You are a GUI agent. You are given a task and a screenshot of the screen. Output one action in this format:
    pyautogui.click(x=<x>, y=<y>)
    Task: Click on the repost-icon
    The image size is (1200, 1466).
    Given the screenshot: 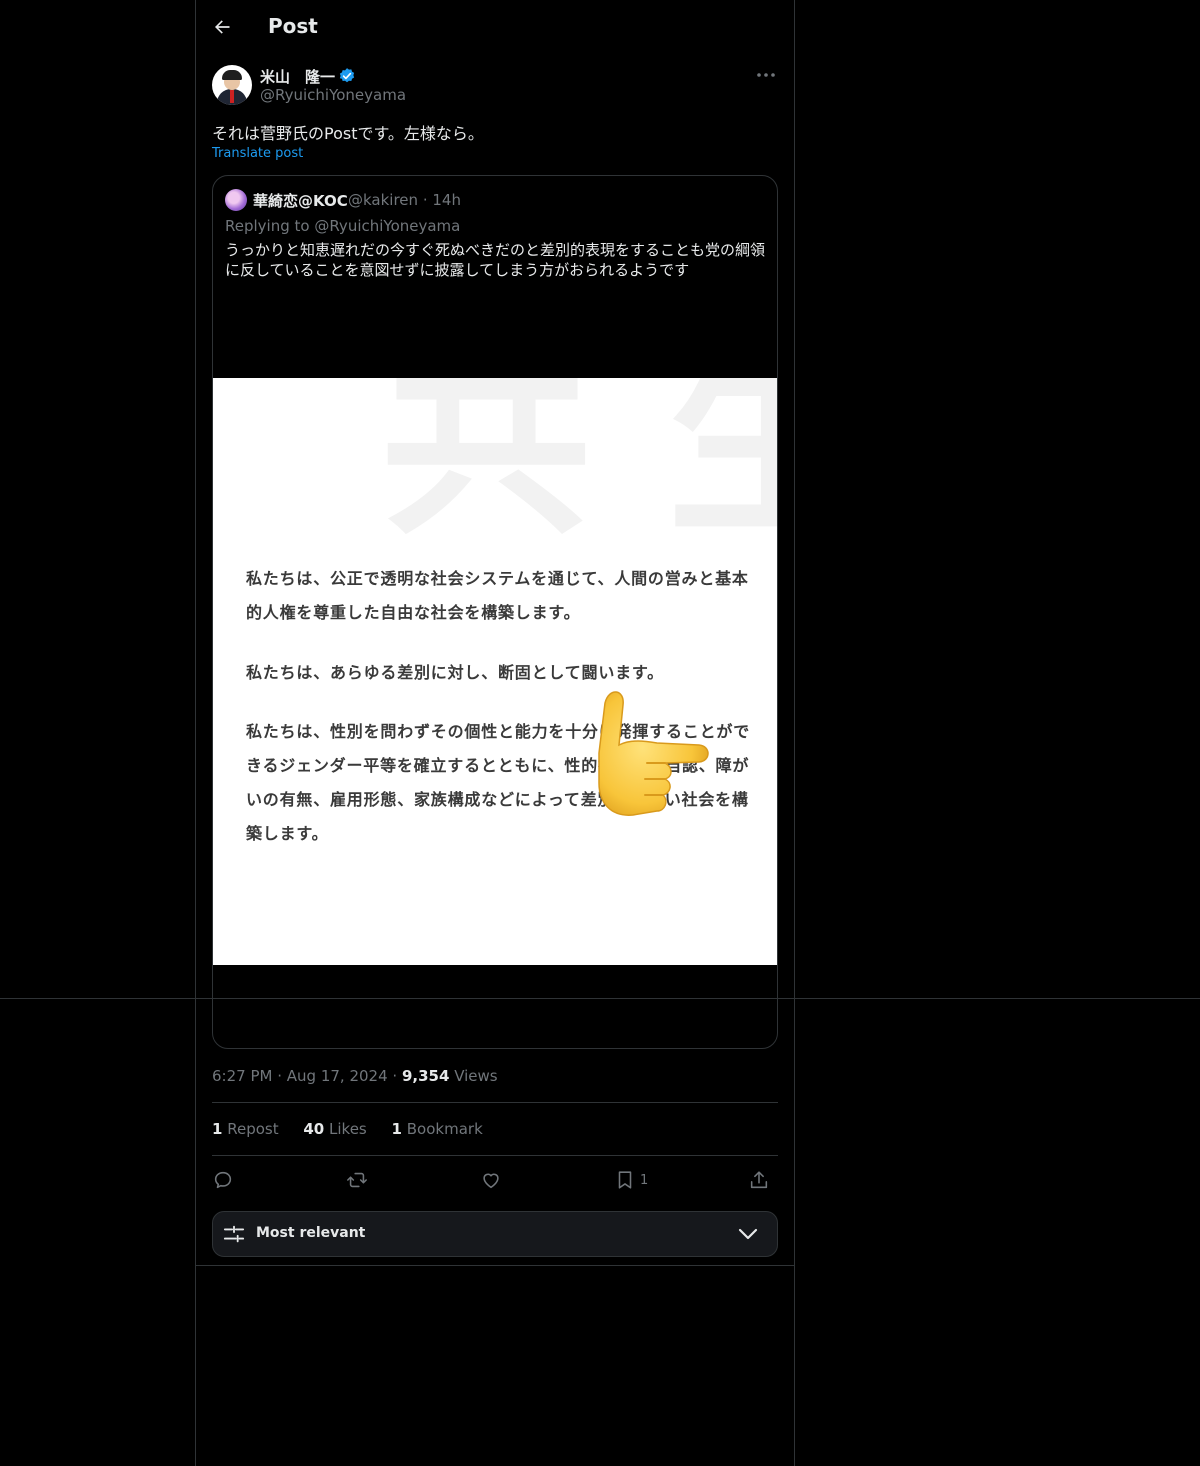 What is the action you would take?
    pyautogui.click(x=357, y=1180)
    